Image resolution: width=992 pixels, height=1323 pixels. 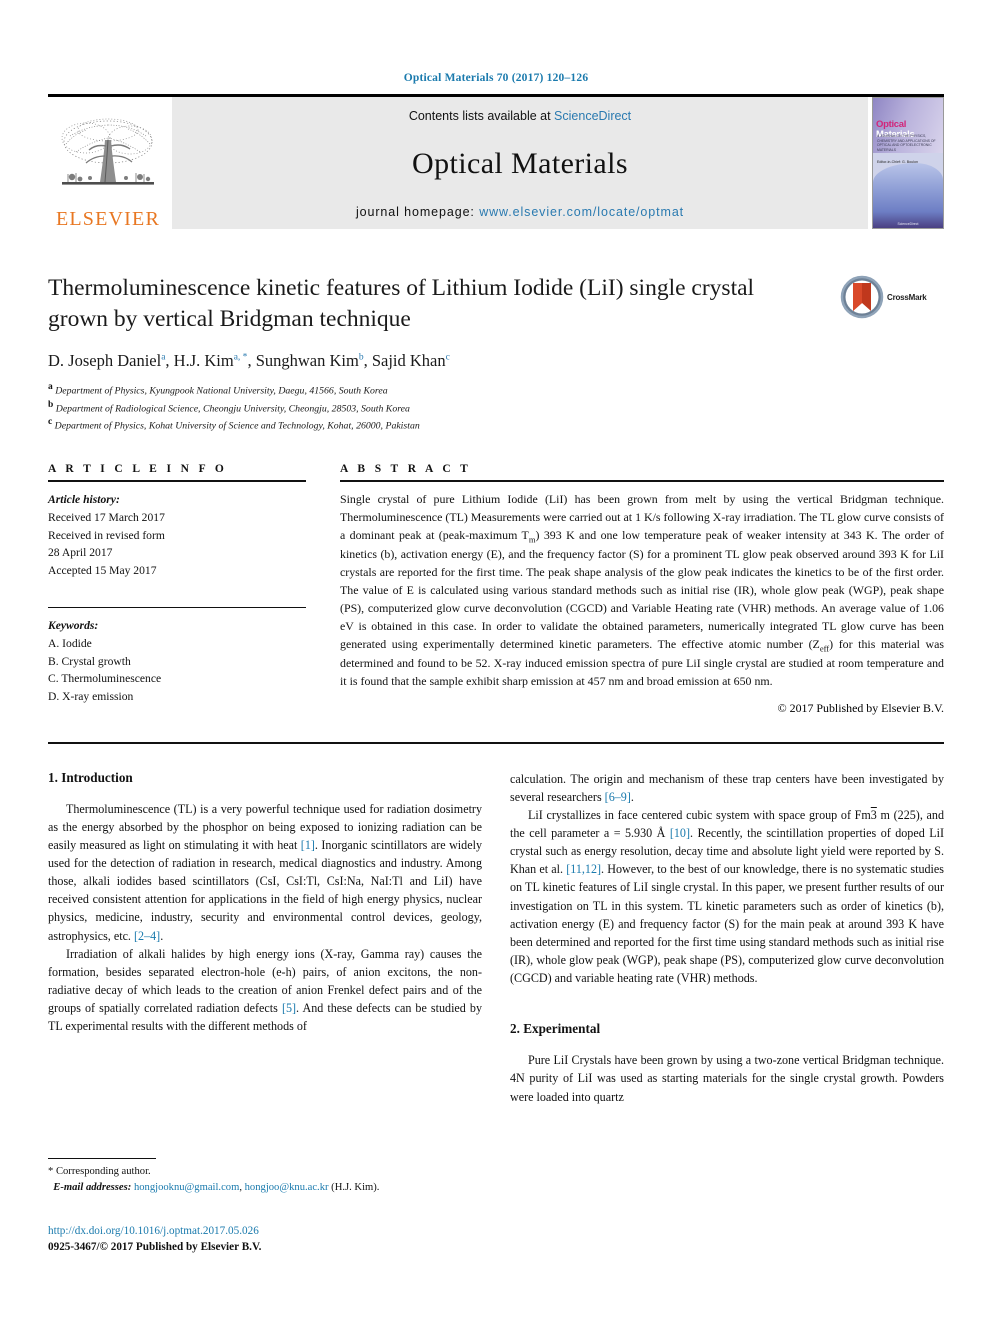 What do you see at coordinates (50, 387) in the screenshot?
I see `affiliation-mark: a` at bounding box center [50, 387].